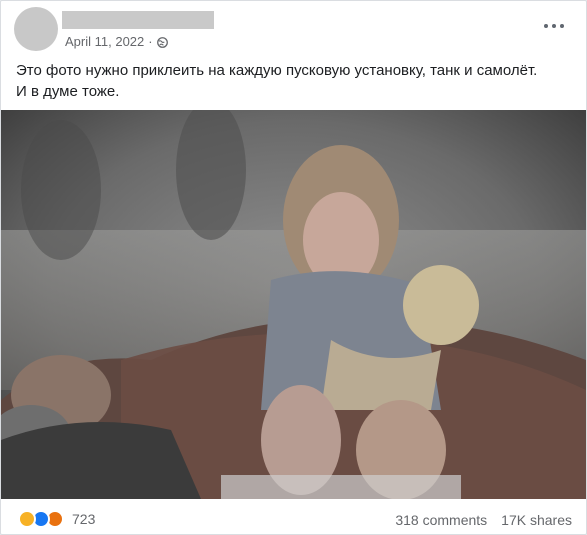  I want to click on comments-count: 318 comments, so click(441, 520).